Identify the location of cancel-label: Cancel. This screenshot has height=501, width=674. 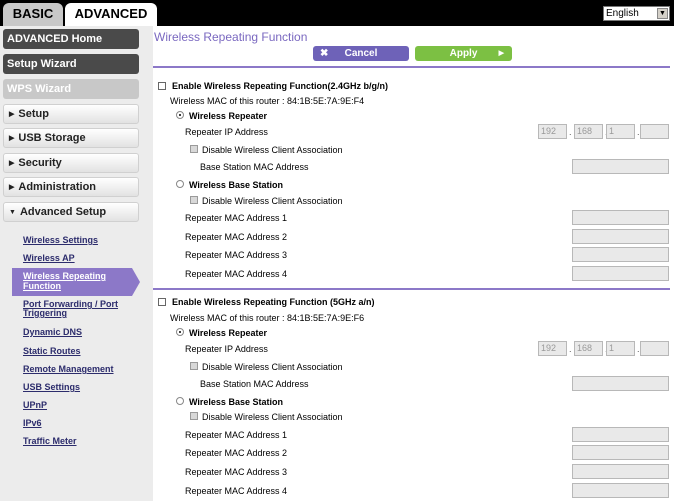
(361, 53).